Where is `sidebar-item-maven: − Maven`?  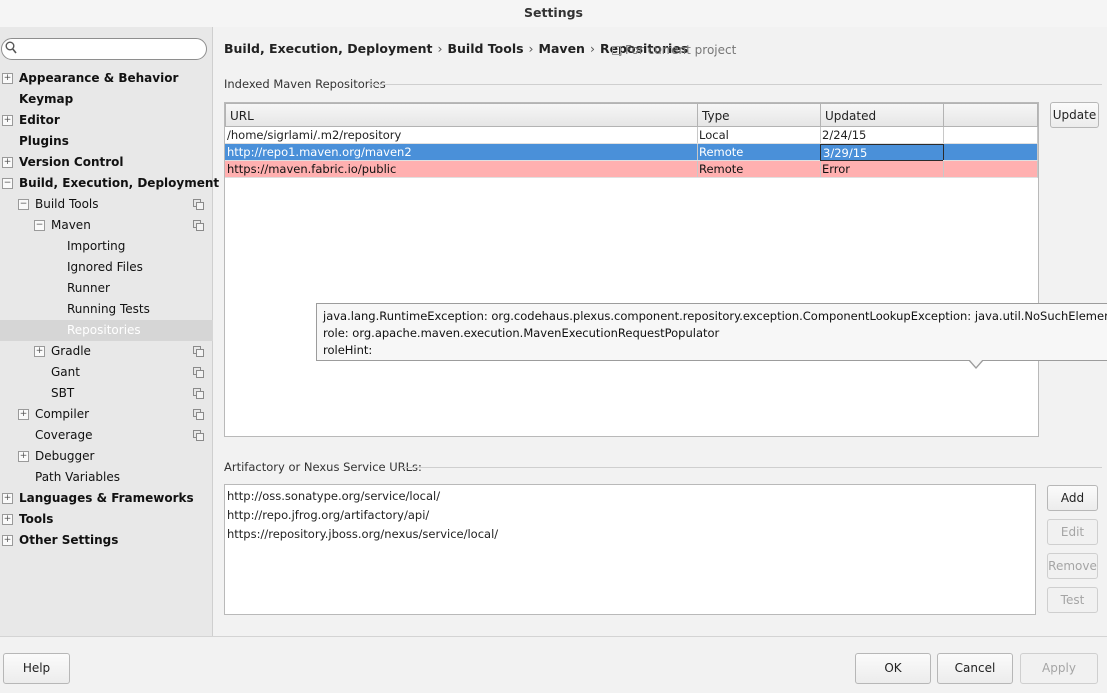
sidebar-item-maven: − Maven is located at coordinates (106, 225).